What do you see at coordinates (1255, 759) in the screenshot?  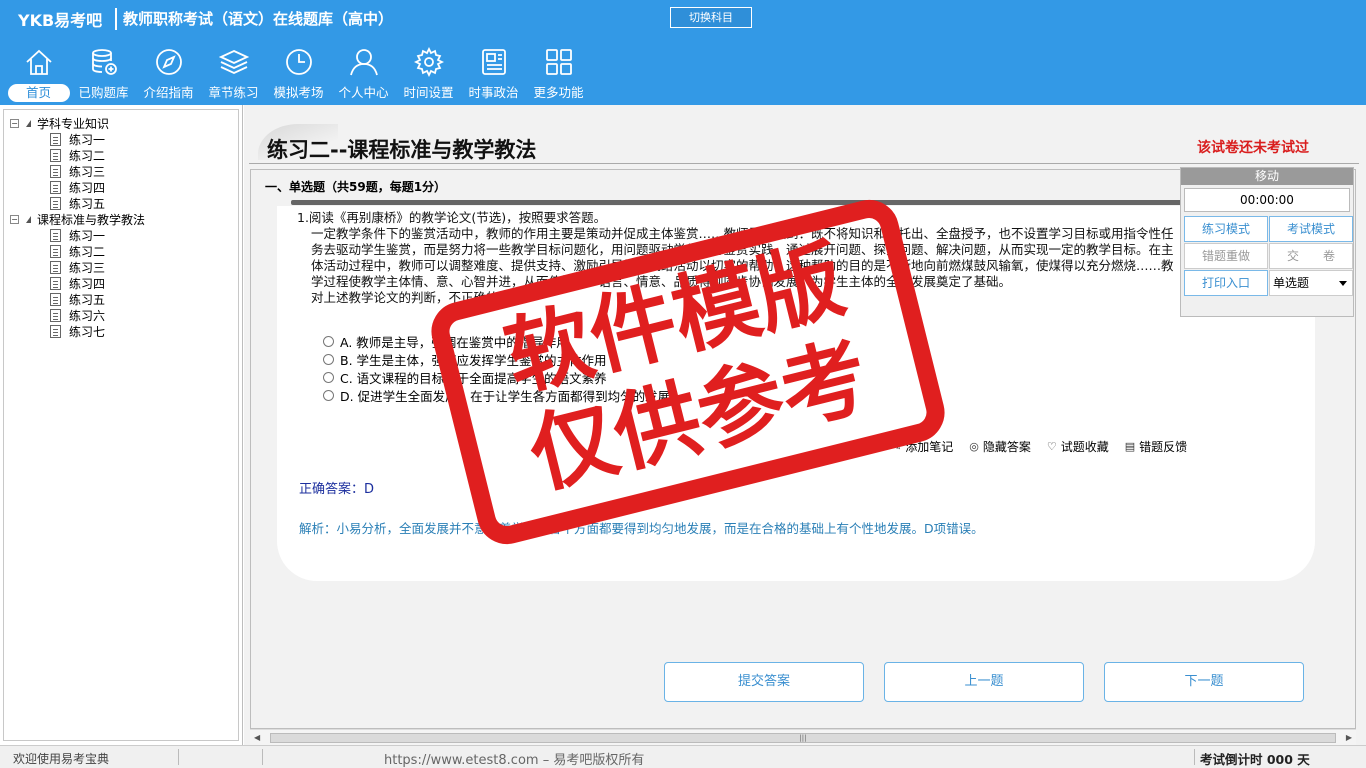 I see `exam-countdown: 考试倒计时 000 天` at bounding box center [1255, 759].